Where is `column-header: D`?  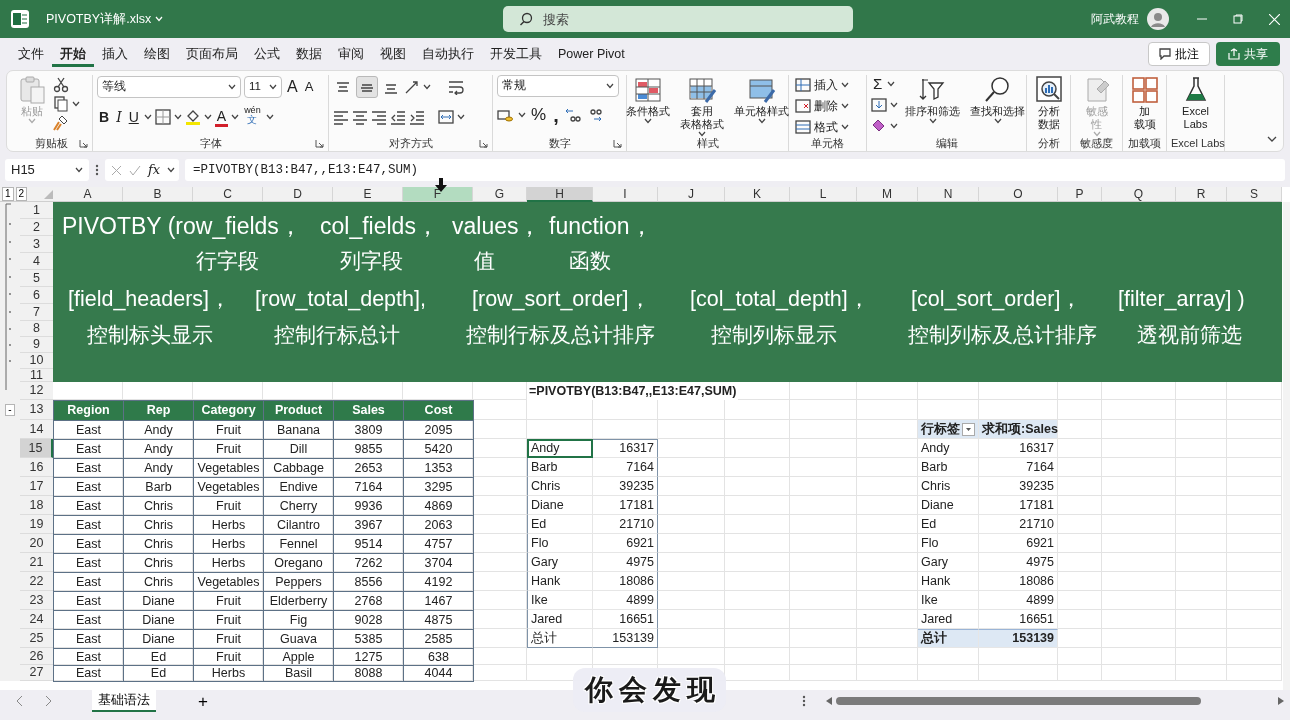
column-header: D is located at coordinates (298, 194).